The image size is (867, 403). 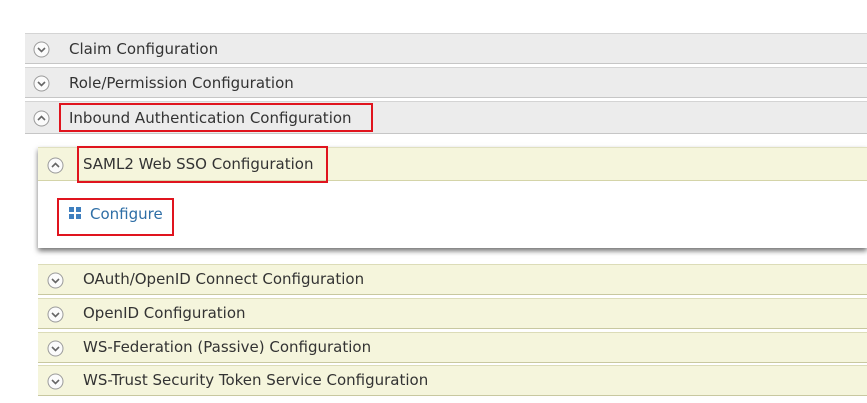 I want to click on section-label: Role/Permission Configuration, so click(x=181, y=83).